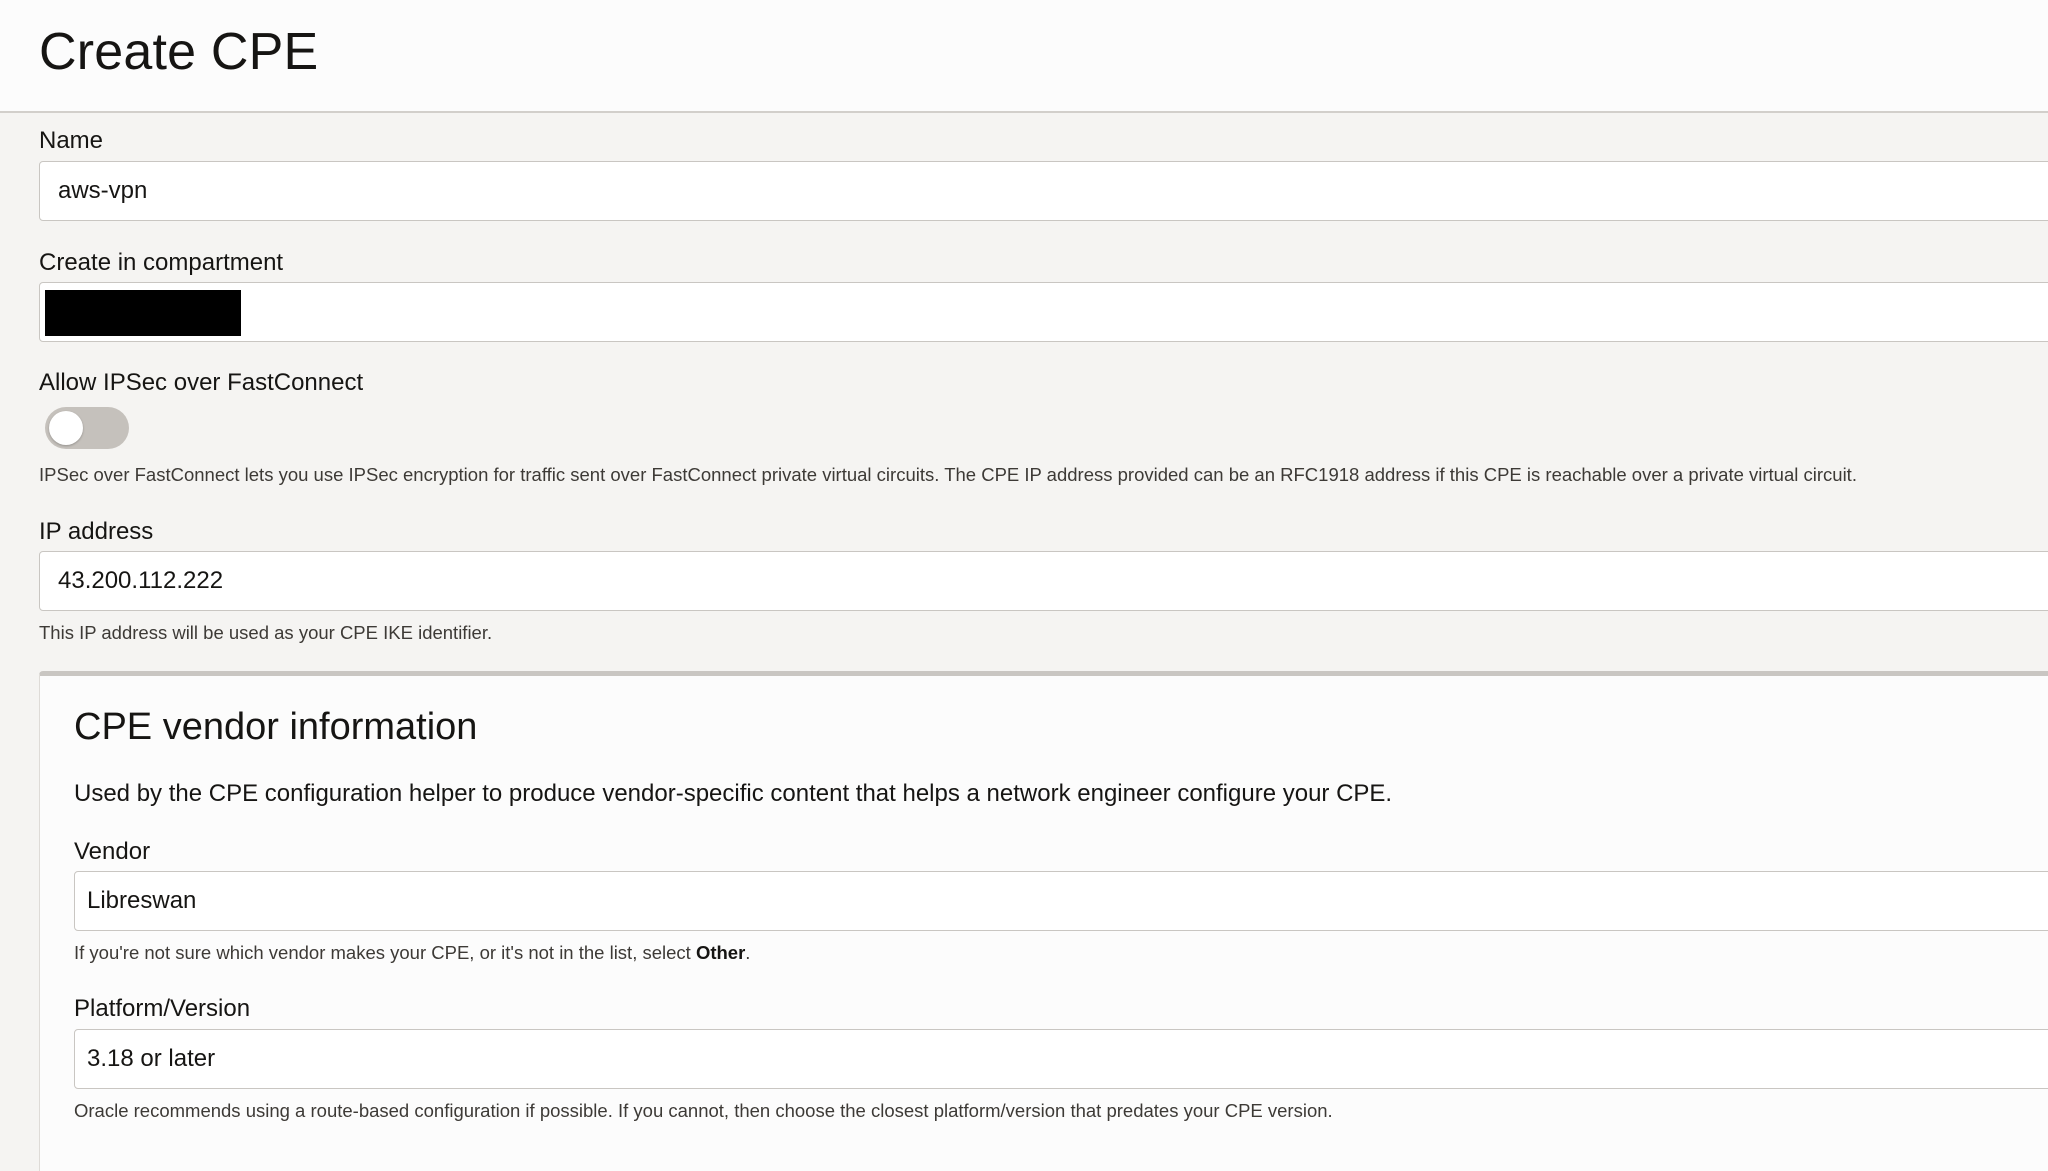 The height and width of the screenshot is (1171, 2048). Describe the element at coordinates (112, 851) in the screenshot. I see `vendor-label: Vendor` at that location.